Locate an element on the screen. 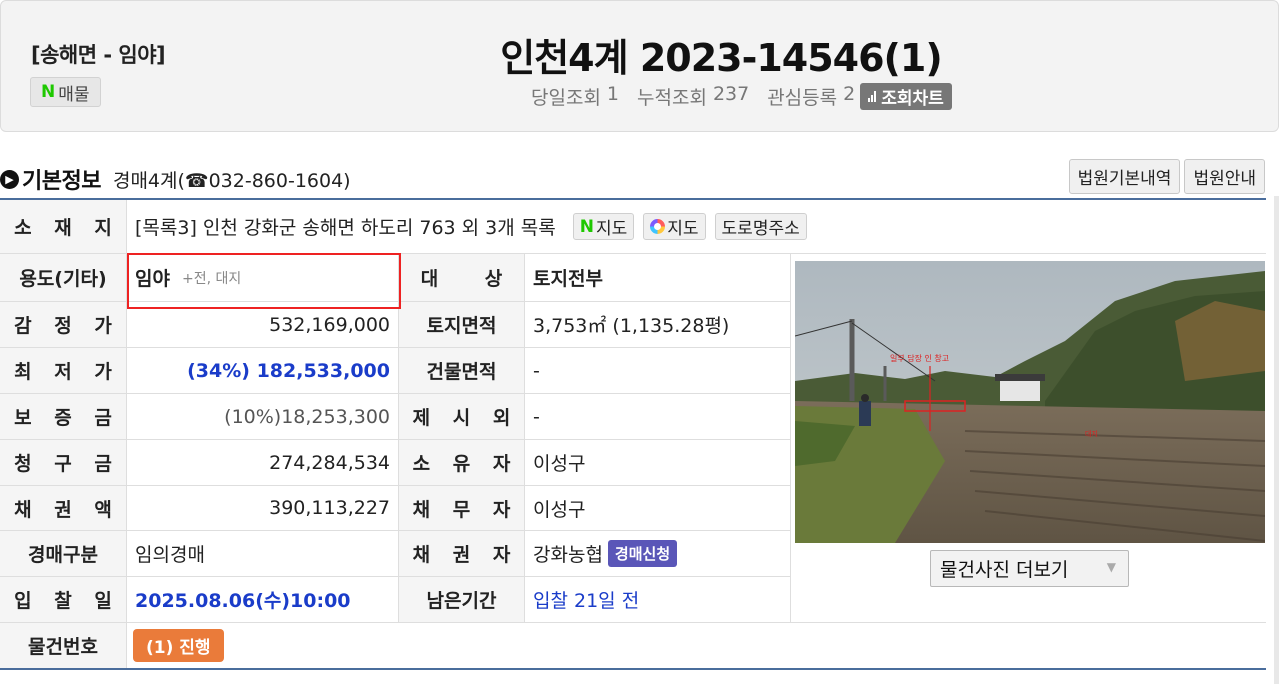 The height and width of the screenshot is (684, 1279). land-area-value: 3,753㎡ (1,135.28평) is located at coordinates (658, 325).